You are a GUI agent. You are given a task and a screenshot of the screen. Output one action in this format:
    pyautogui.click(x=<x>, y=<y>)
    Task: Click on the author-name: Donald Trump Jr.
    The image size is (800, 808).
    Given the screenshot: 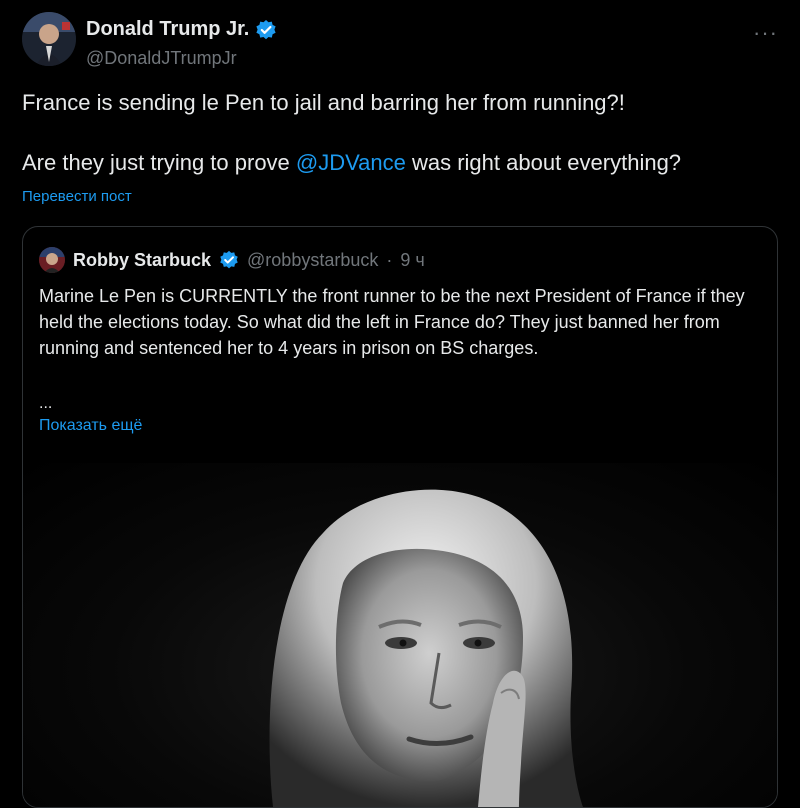 What is the action you would take?
    pyautogui.click(x=167, y=29)
    